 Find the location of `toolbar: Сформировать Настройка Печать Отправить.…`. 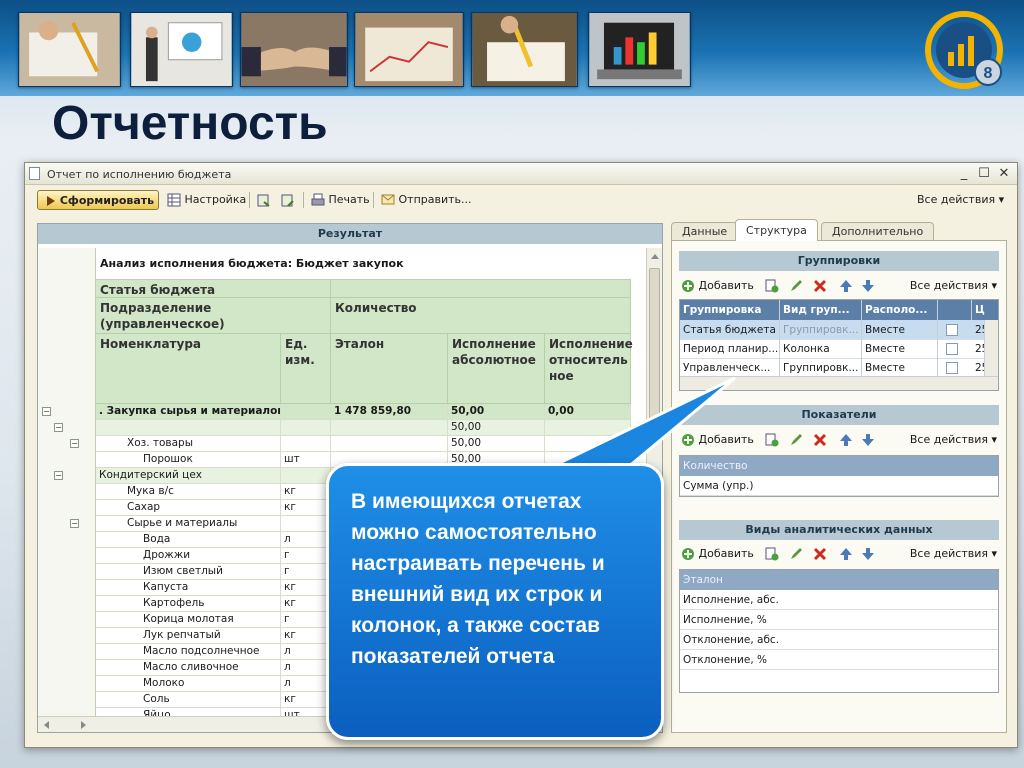

toolbar: Сформировать Настройка Печать Отправить.… is located at coordinates (521, 200).